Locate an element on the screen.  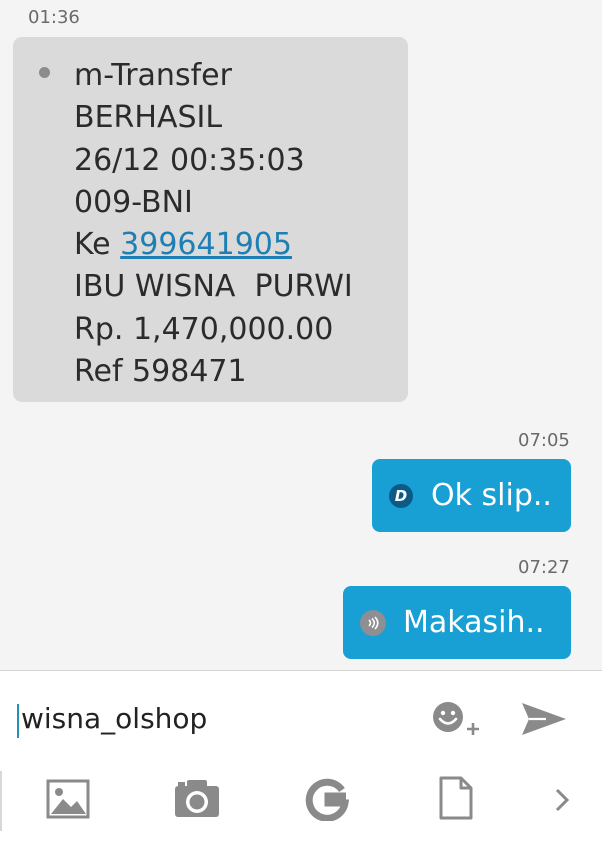
sim-indicator-icon is located at coordinates (44, 72).